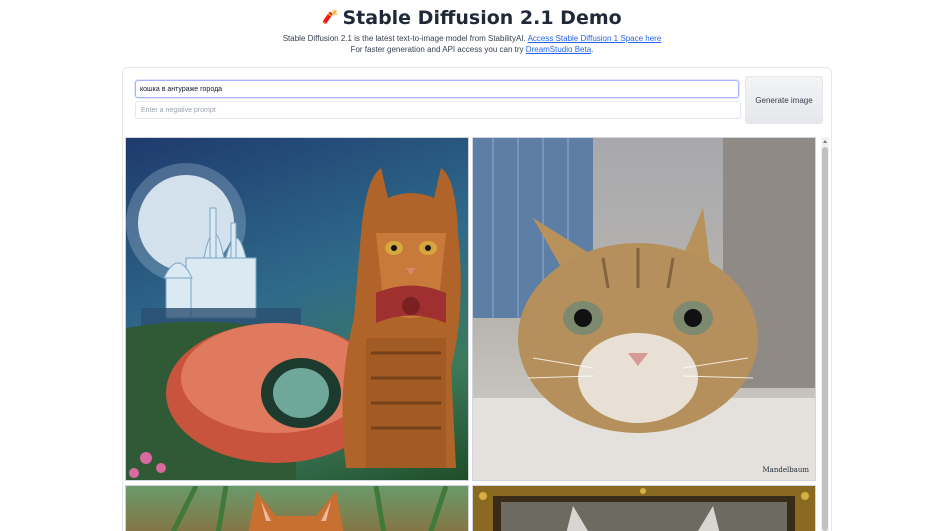 The image size is (944, 531). Describe the element at coordinates (482, 18) in the screenshot. I see `page-title-text: Stable Diffusion 2.1 Demo` at that location.